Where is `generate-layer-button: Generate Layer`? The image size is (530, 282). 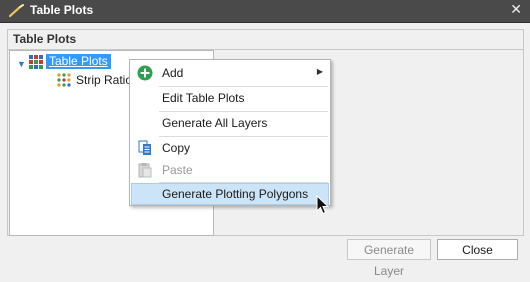 generate-layer-button: Generate Layer is located at coordinates (389, 258).